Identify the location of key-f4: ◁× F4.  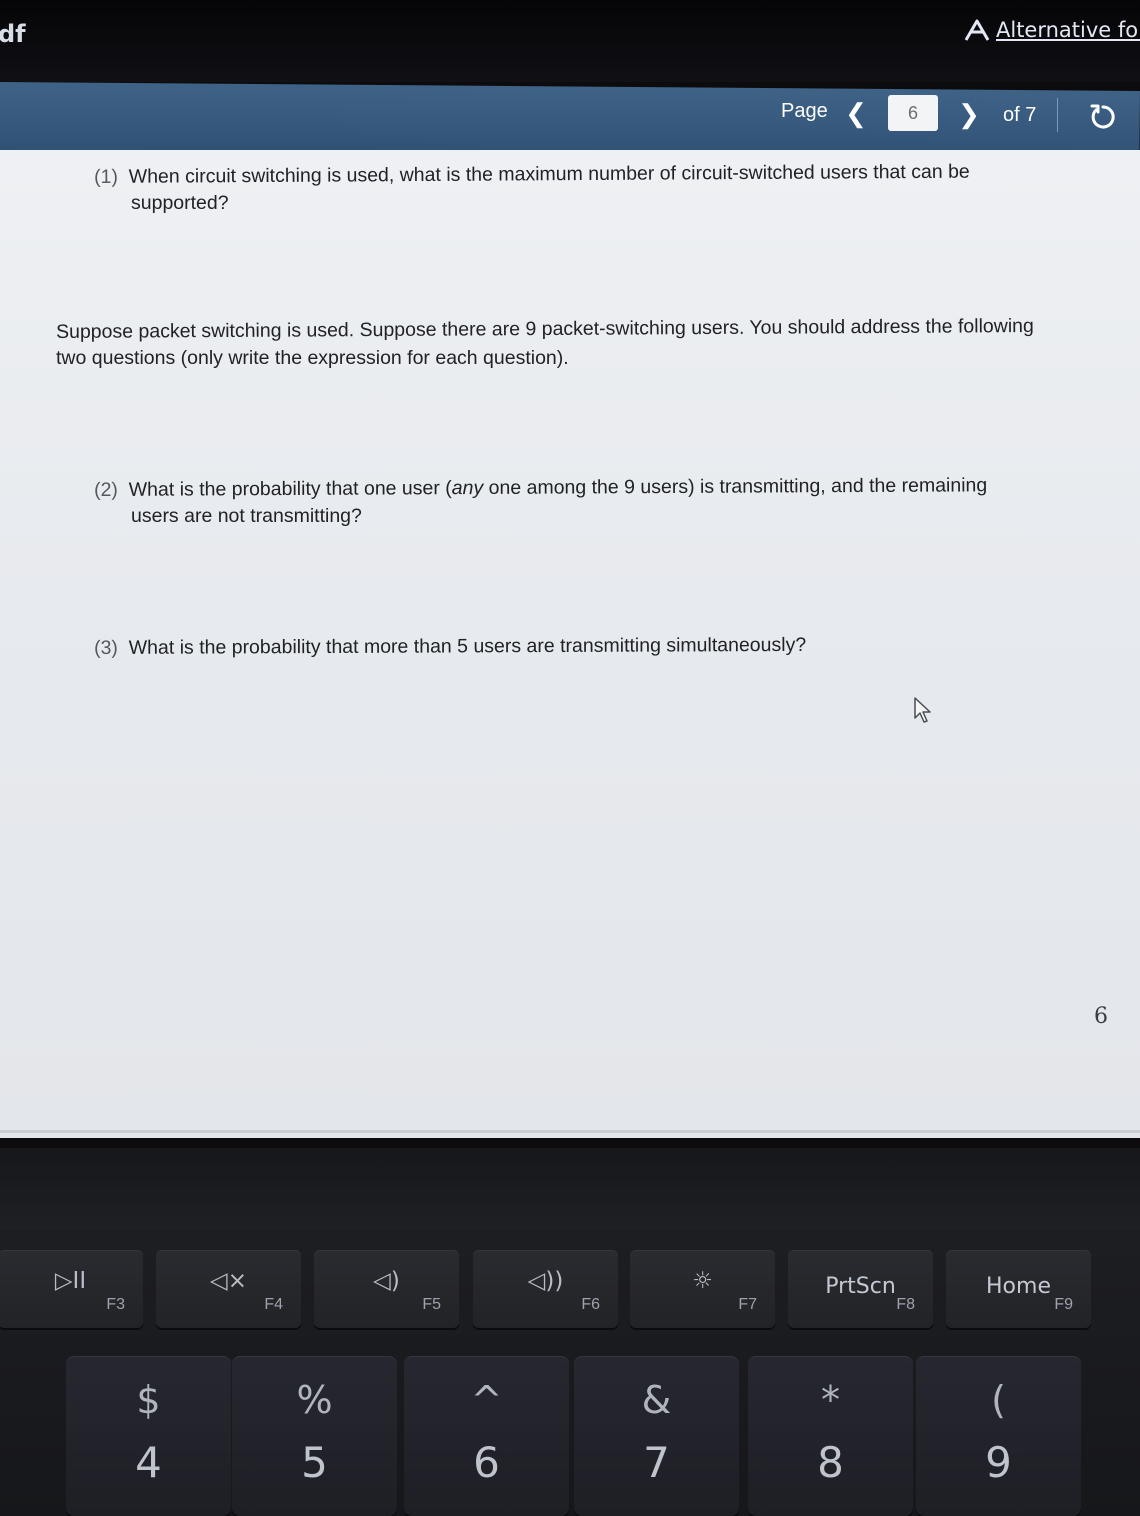
(228, 1289).